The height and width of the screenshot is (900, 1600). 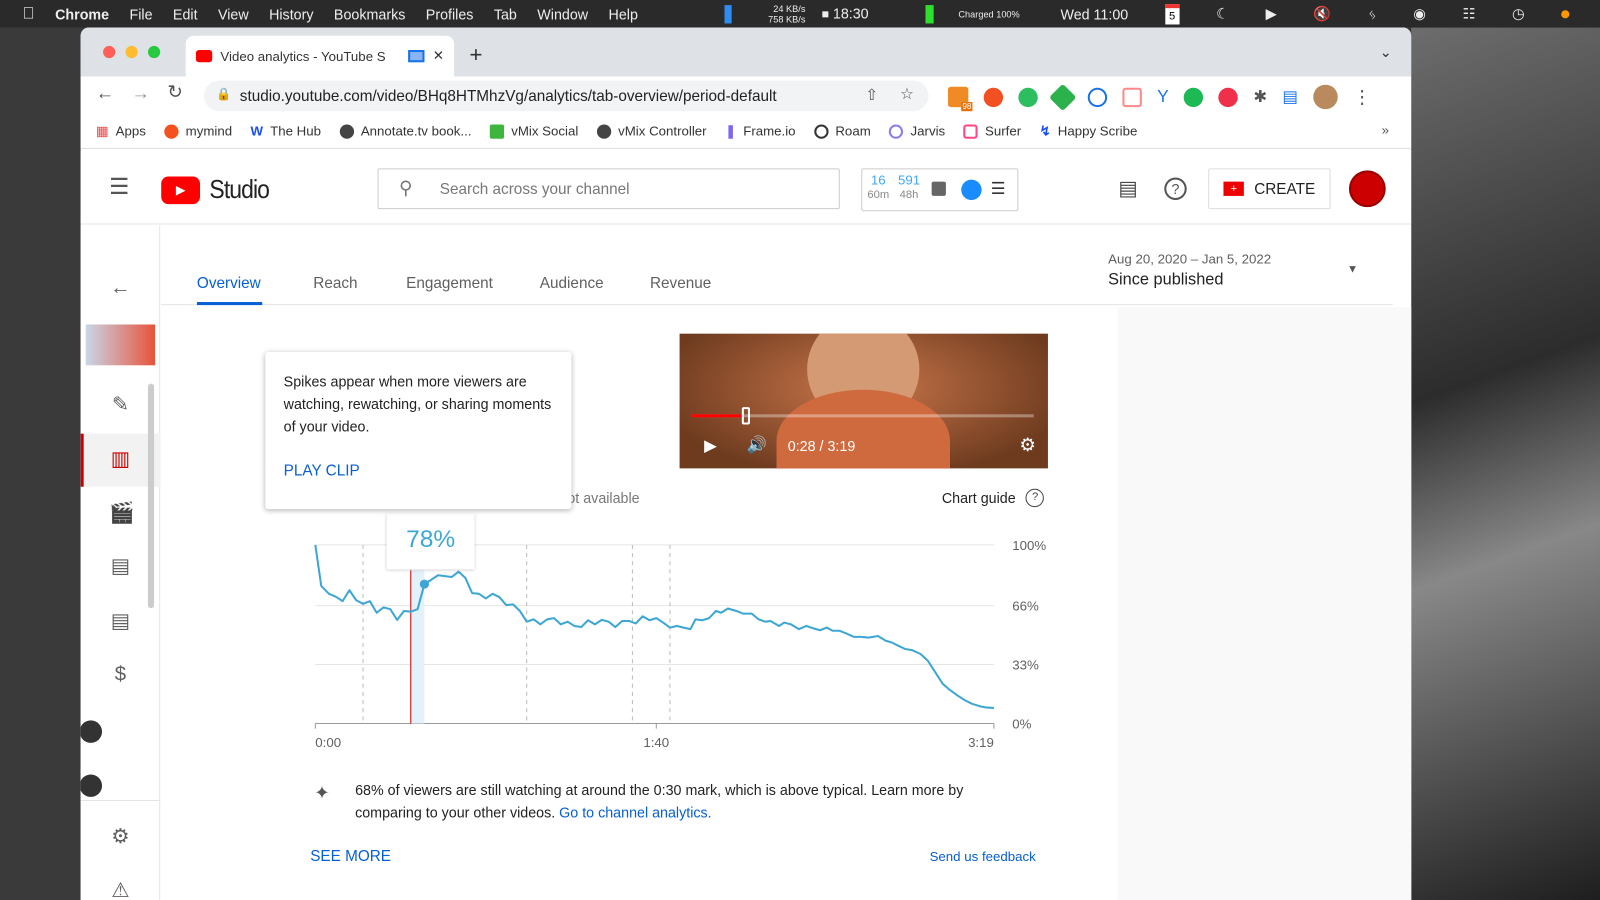 What do you see at coordinates (842, 131) in the screenshot?
I see `bookmark-roam: Roam` at bounding box center [842, 131].